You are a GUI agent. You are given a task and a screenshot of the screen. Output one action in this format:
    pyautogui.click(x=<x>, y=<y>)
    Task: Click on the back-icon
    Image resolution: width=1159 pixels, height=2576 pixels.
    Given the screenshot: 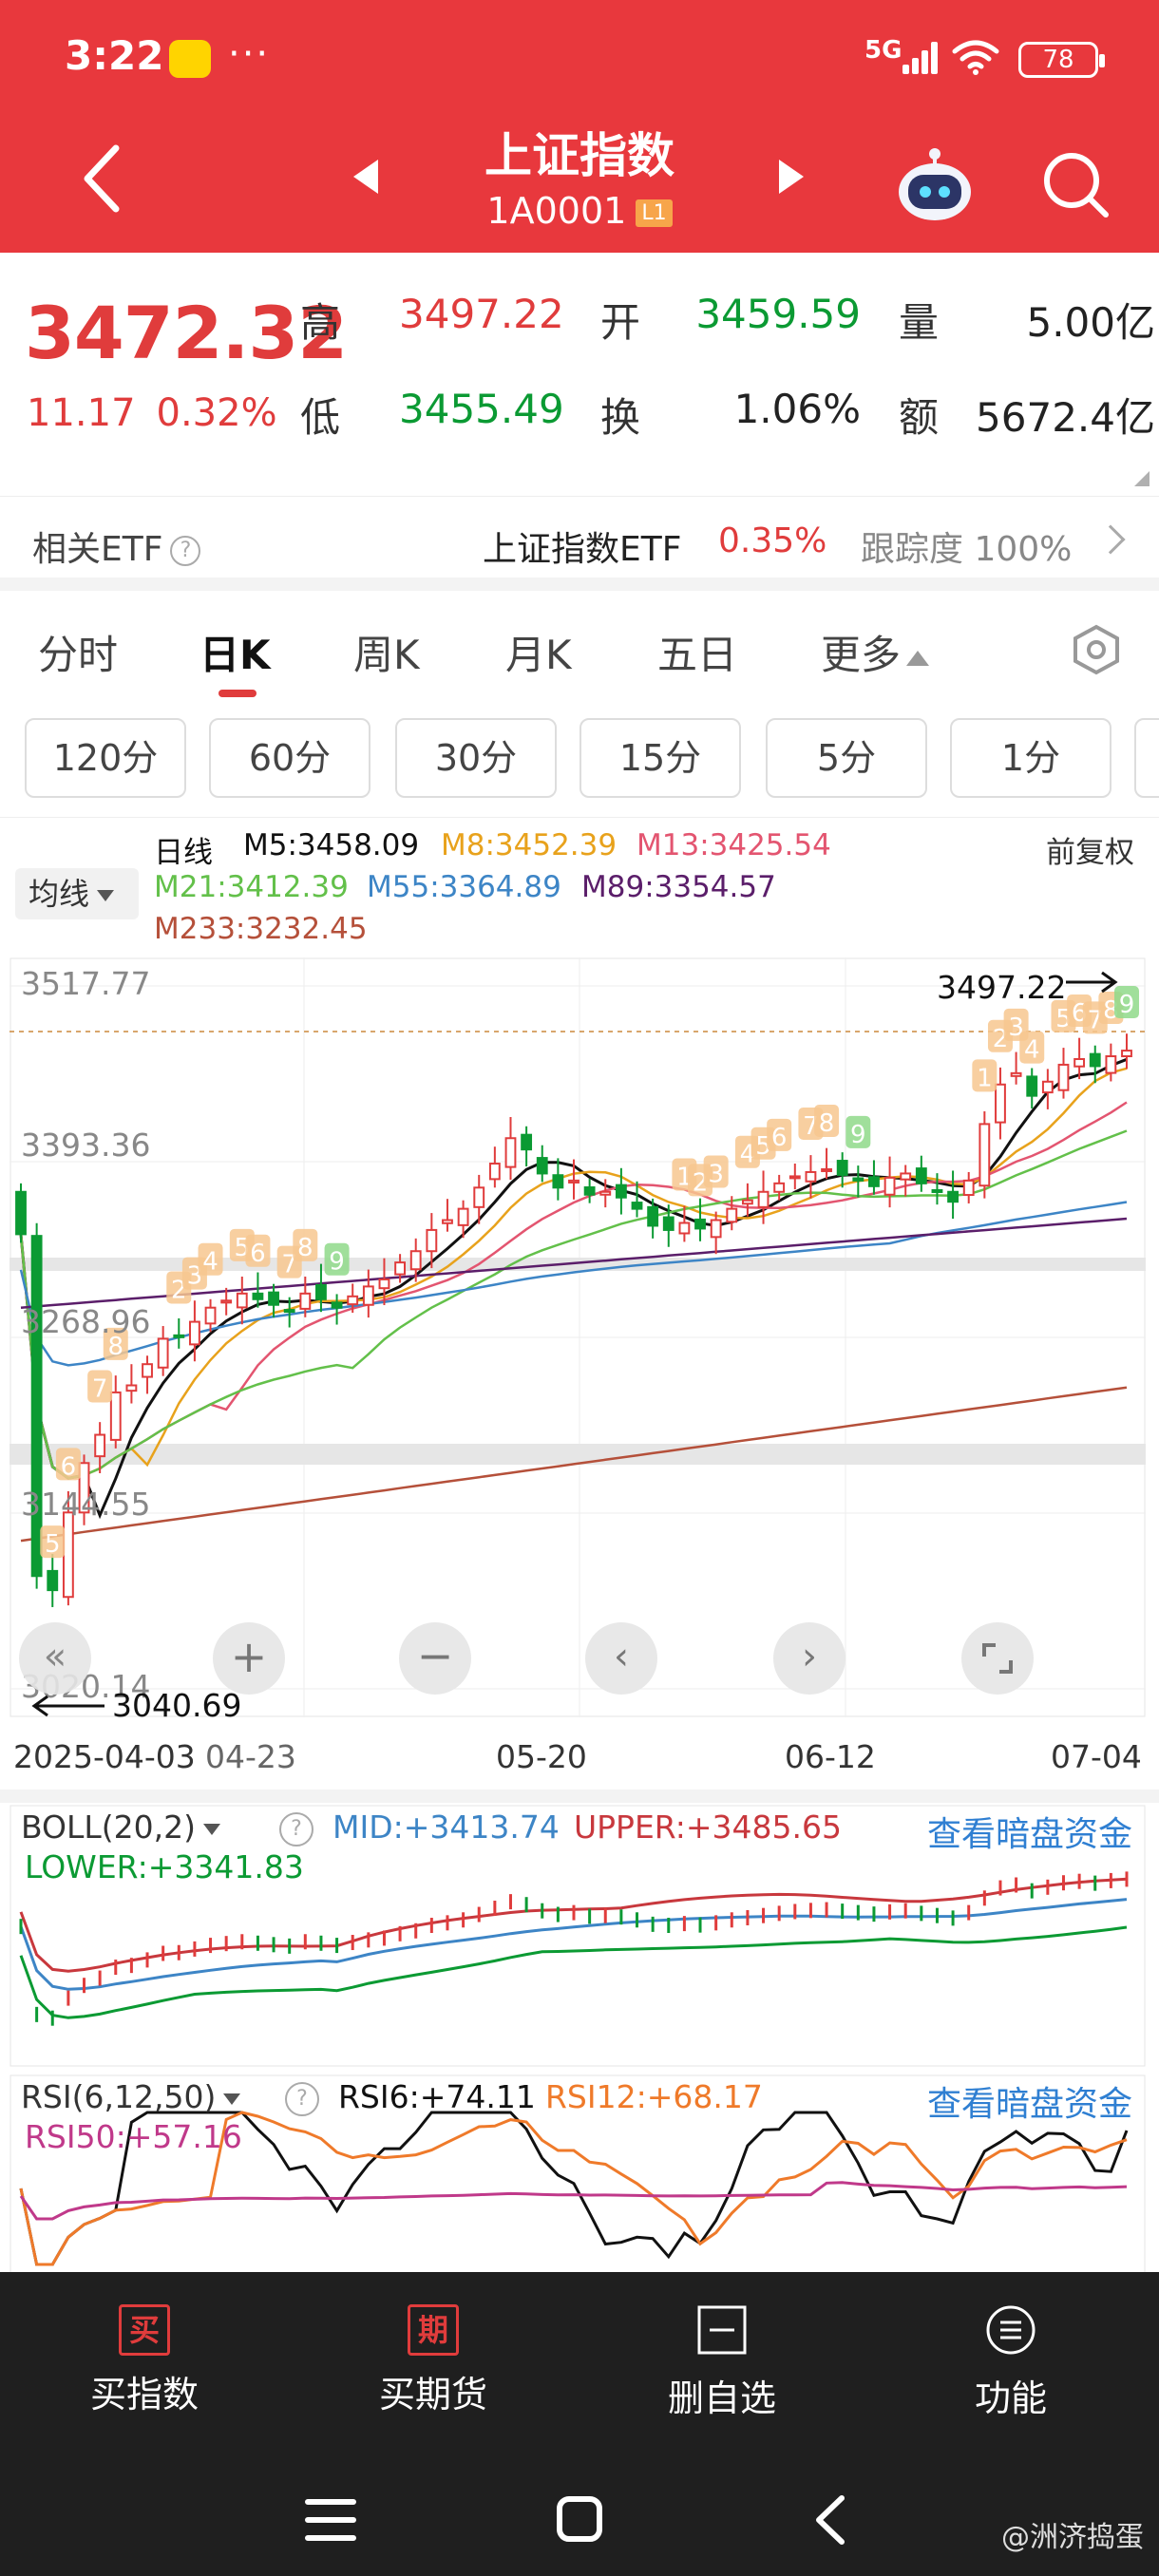 What is the action you would take?
    pyautogui.click(x=102, y=179)
    